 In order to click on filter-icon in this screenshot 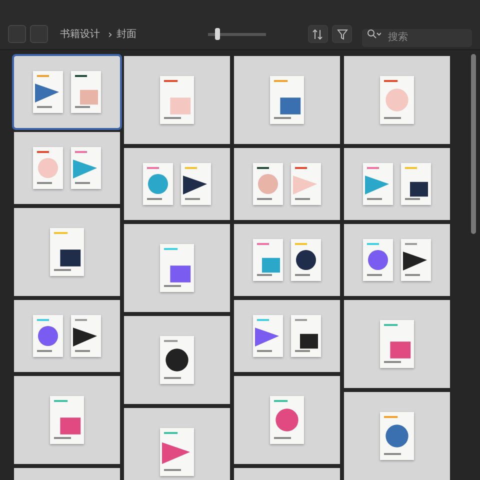, I will do `click(342, 34)`.